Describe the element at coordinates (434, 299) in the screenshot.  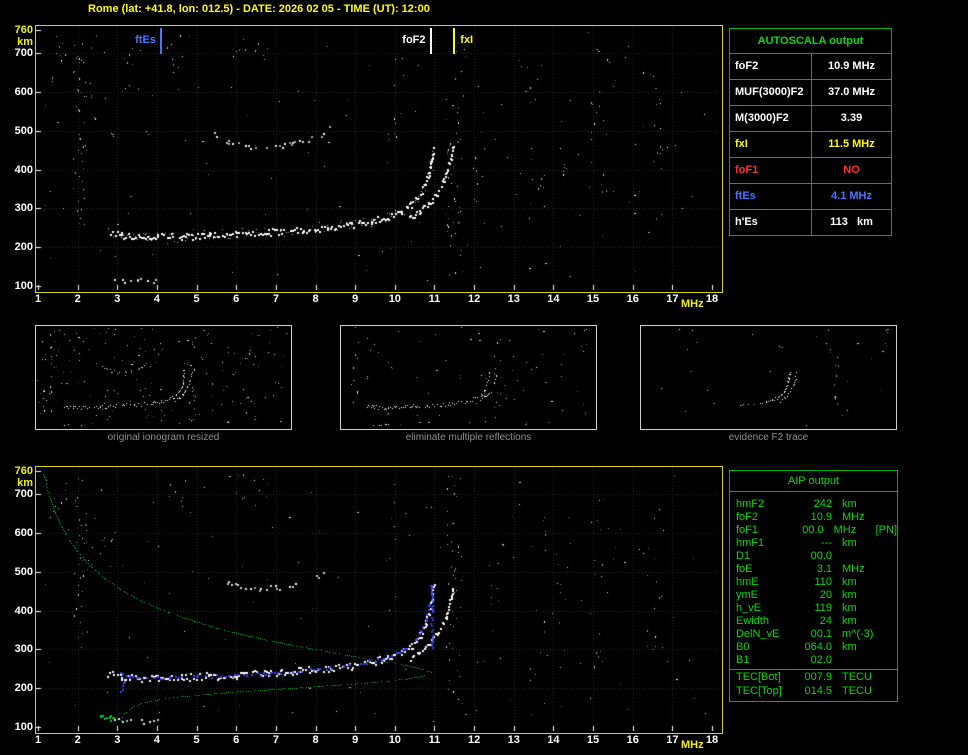
I see `main-x-tick-label: 11` at that location.